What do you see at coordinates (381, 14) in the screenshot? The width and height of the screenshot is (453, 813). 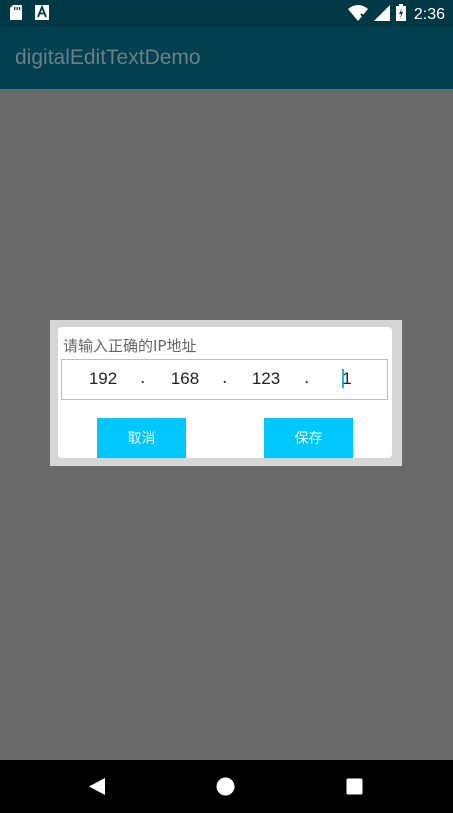 I see `signal-icon` at bounding box center [381, 14].